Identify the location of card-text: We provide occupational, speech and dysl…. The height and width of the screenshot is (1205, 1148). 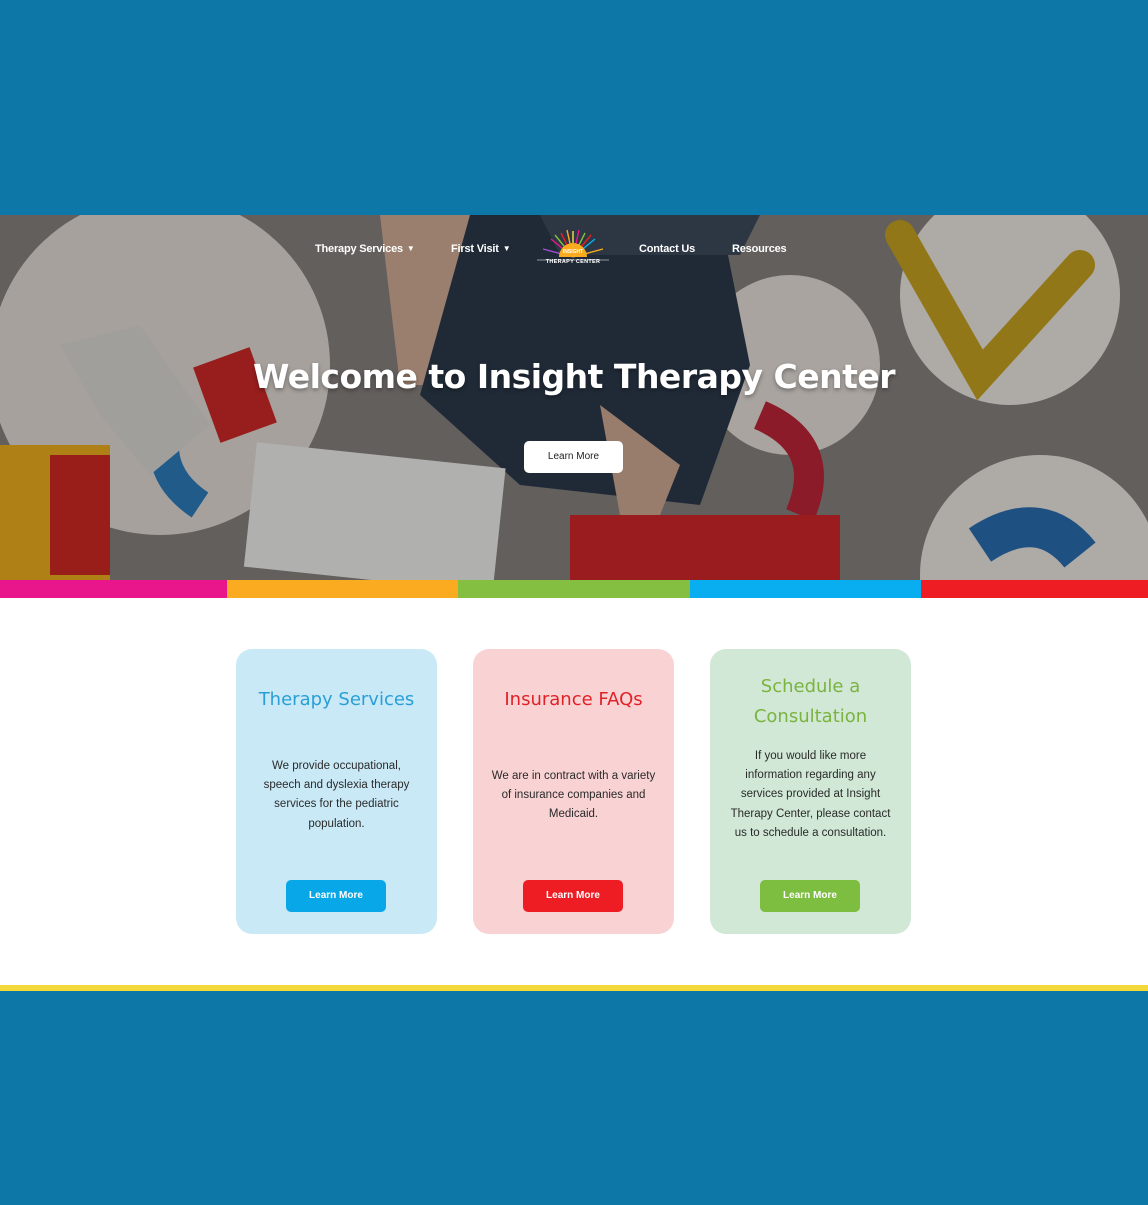
(336, 795).